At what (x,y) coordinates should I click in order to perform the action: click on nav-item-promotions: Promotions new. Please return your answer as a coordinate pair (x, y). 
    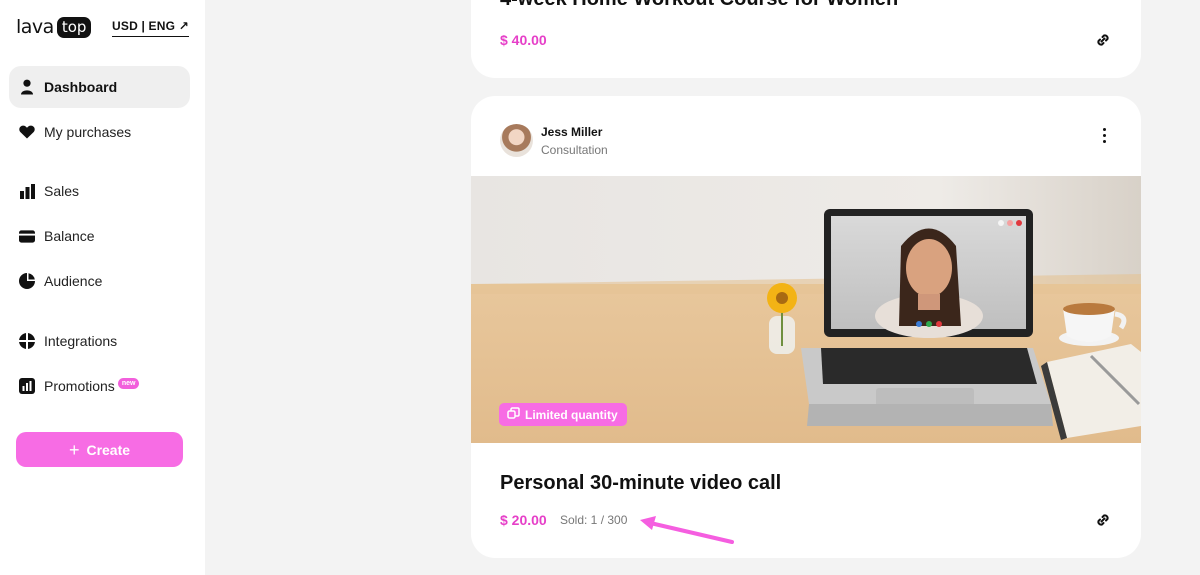
    Looking at the image, I should click on (99, 386).